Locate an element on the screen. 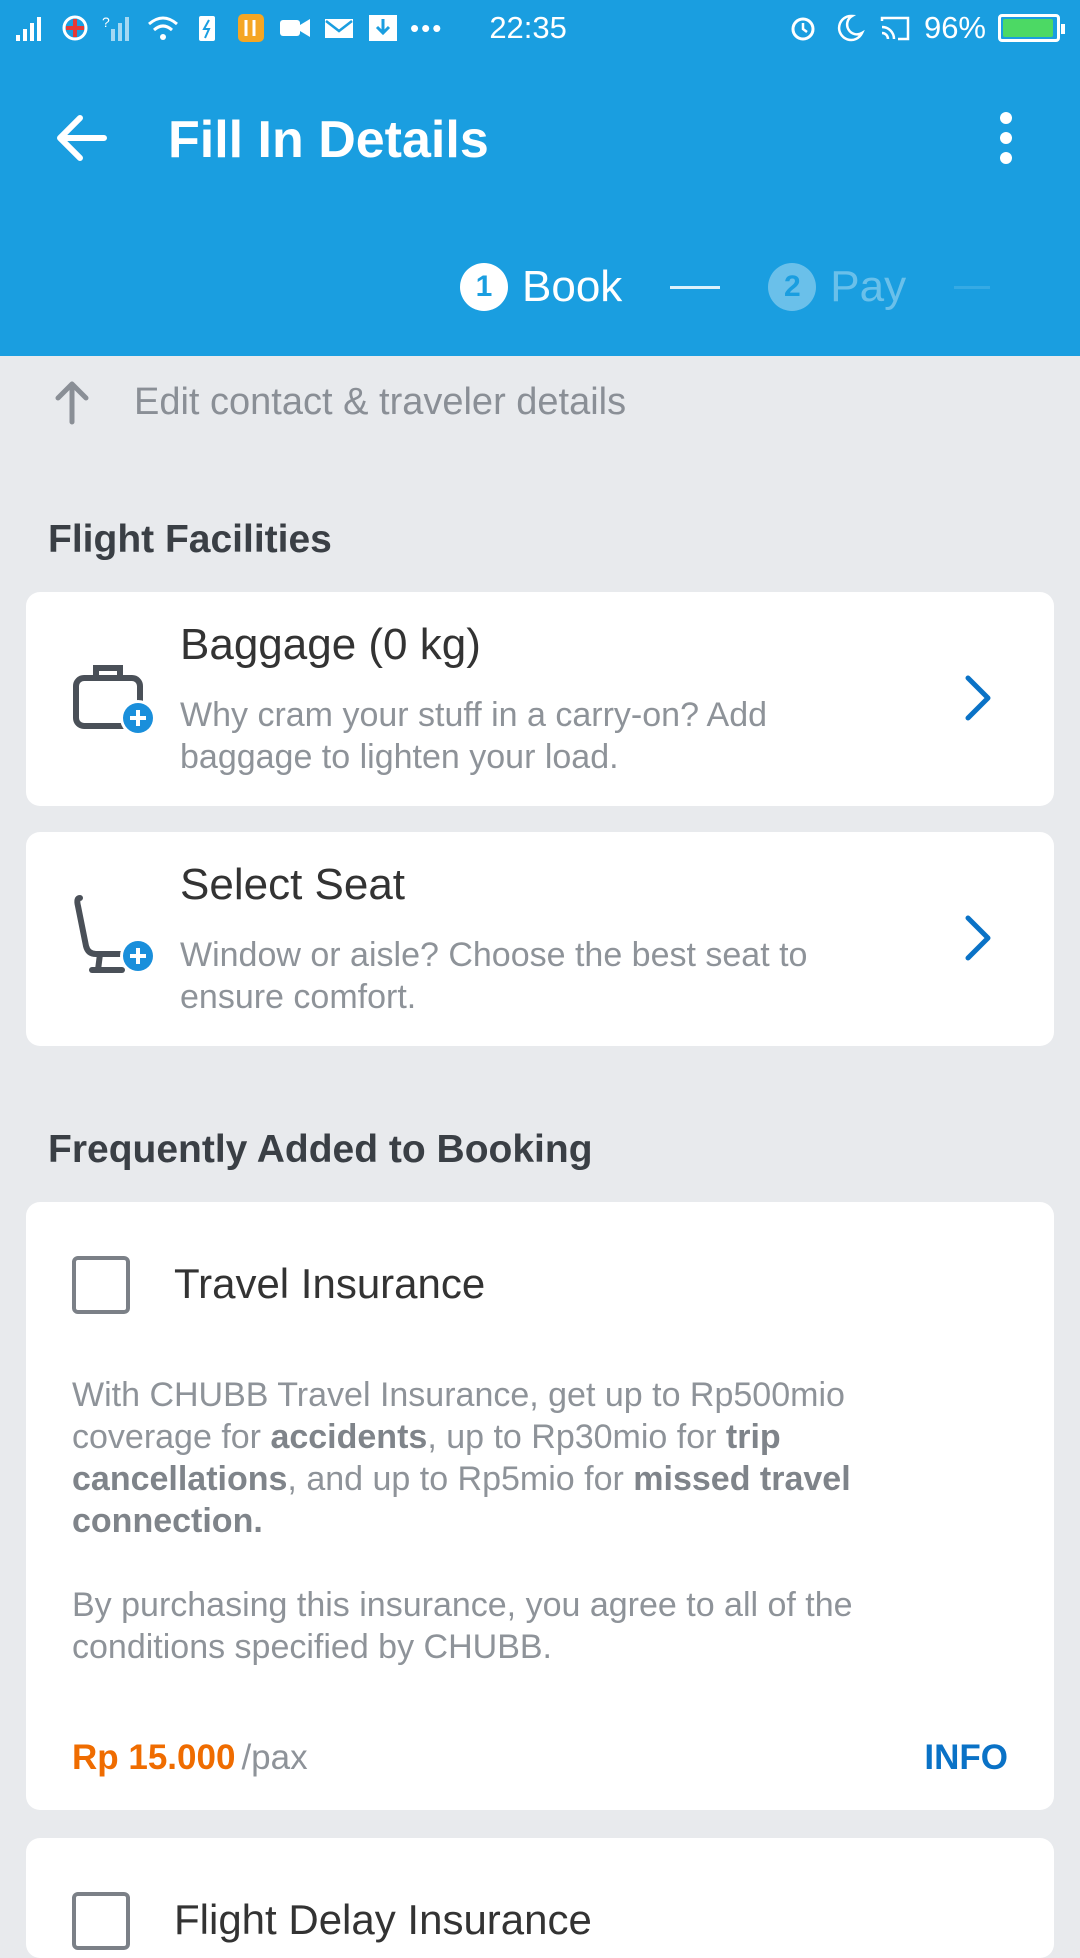 The width and height of the screenshot is (1080, 1958). status-time: 22:35 is located at coordinates (528, 27).